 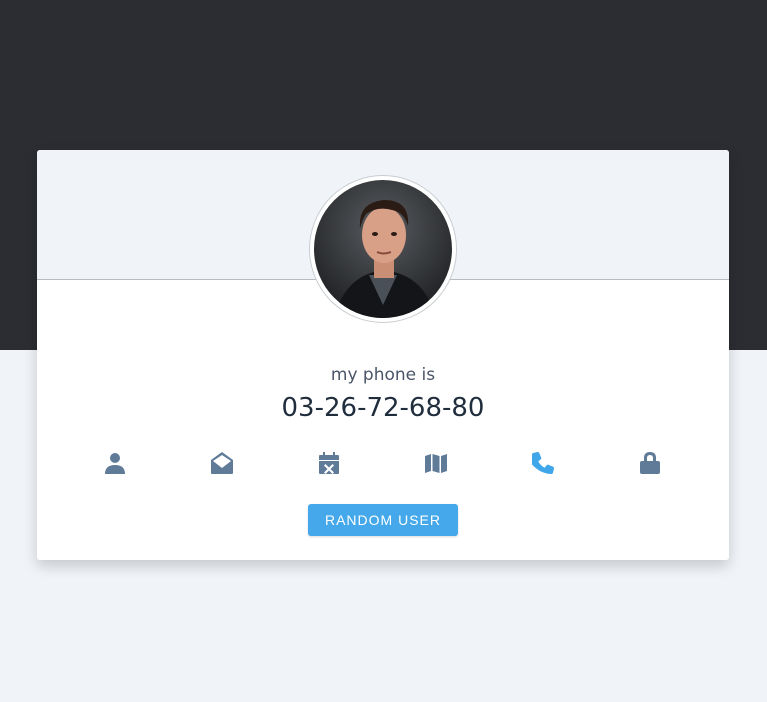 I want to click on avatar-frame, so click(x=383, y=249).